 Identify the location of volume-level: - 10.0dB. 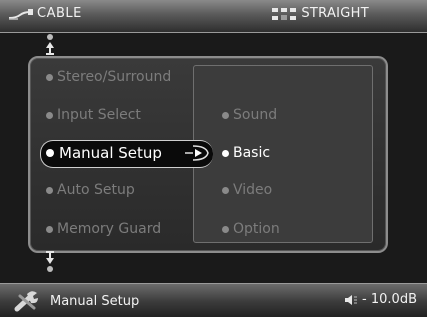
(389, 299).